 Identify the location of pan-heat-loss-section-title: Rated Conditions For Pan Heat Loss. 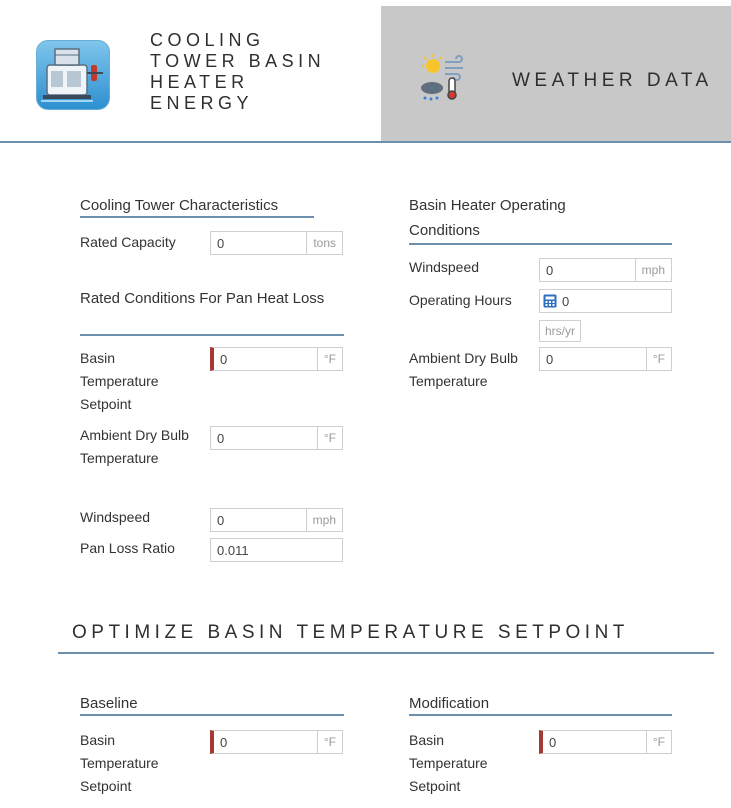
(202, 298).